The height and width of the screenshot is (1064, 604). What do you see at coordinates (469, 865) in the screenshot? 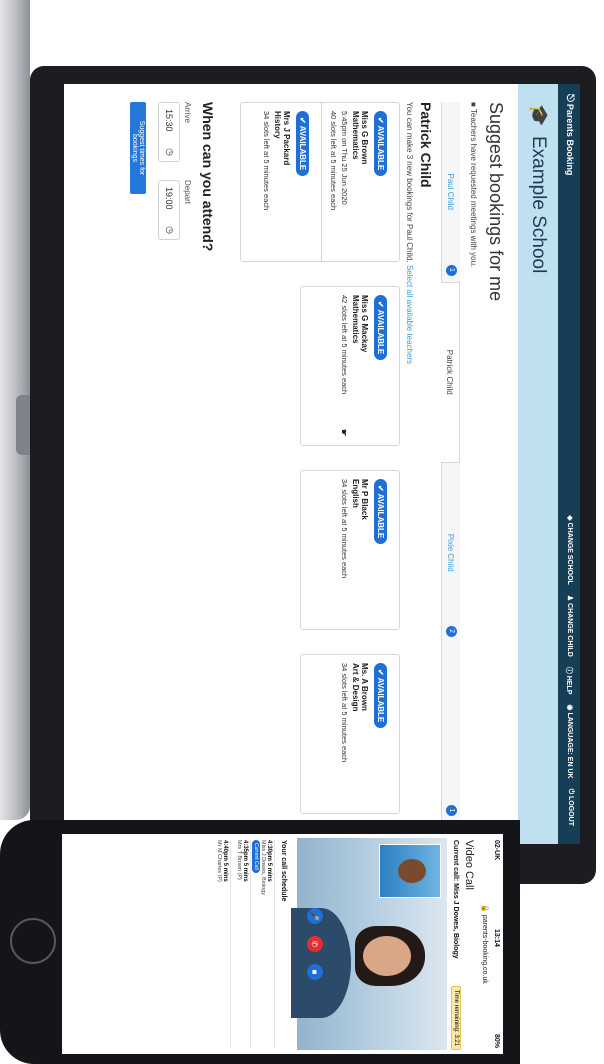
I see `video-call-title: Video Call` at bounding box center [469, 865].